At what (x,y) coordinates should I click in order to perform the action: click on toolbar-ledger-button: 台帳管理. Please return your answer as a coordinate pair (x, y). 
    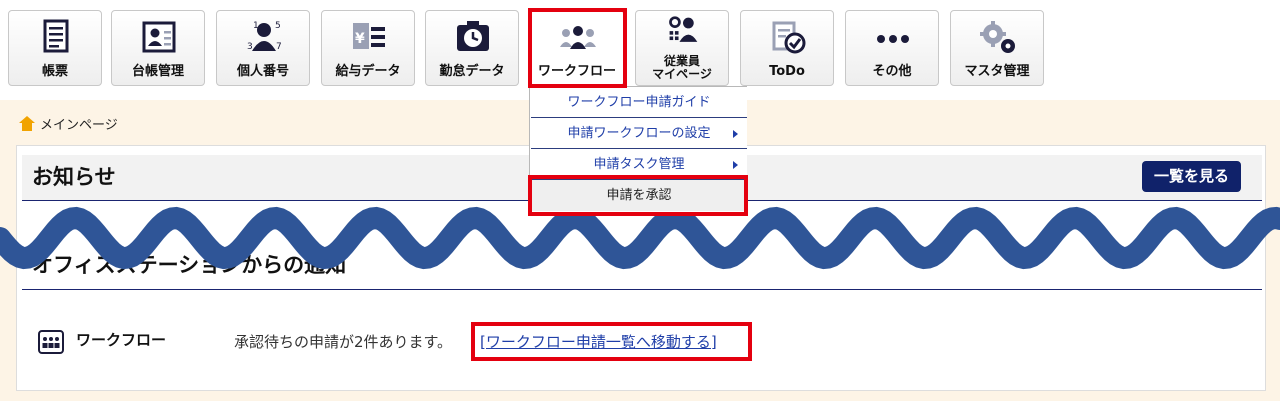
    Looking at the image, I should click on (158, 48).